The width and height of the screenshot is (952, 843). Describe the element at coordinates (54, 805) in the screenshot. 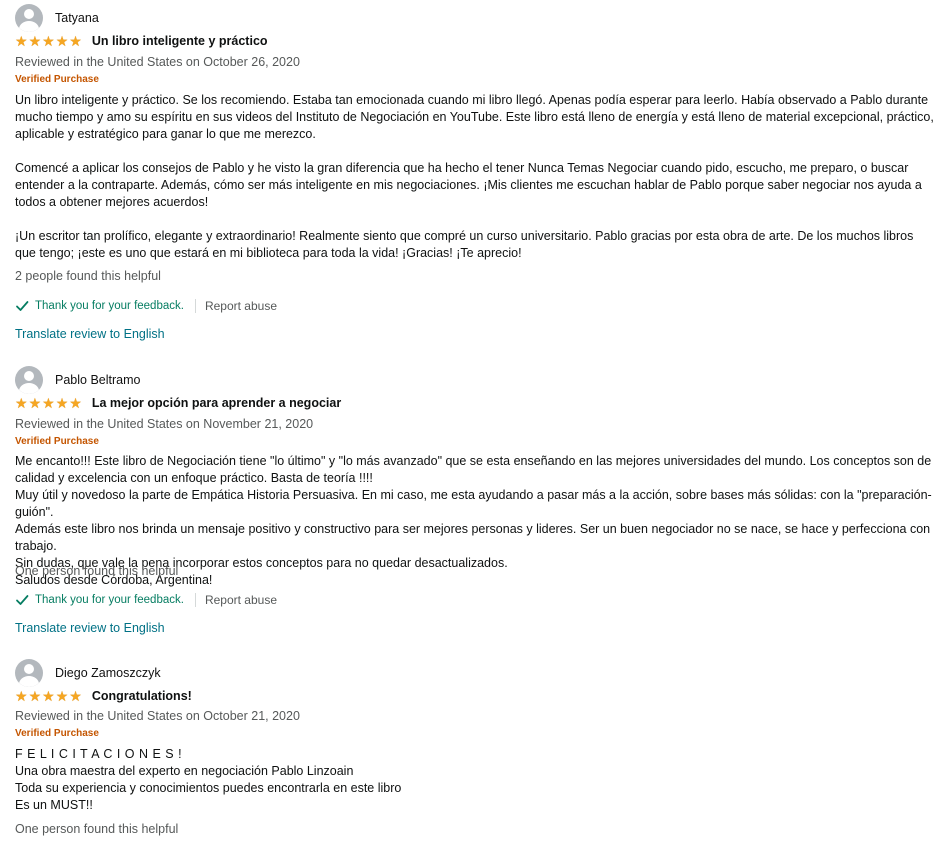

I see `review-line: Es un MUST!!` at that location.